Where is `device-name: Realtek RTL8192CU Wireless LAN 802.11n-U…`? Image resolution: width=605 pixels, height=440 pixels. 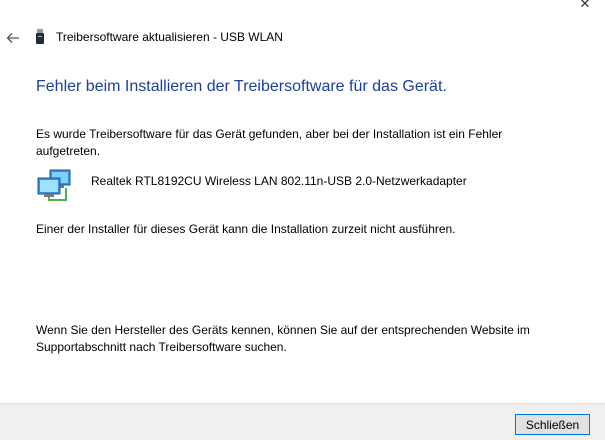
device-name: Realtek RTL8192CU Wireless LAN 802.11n-U… is located at coordinates (279, 181).